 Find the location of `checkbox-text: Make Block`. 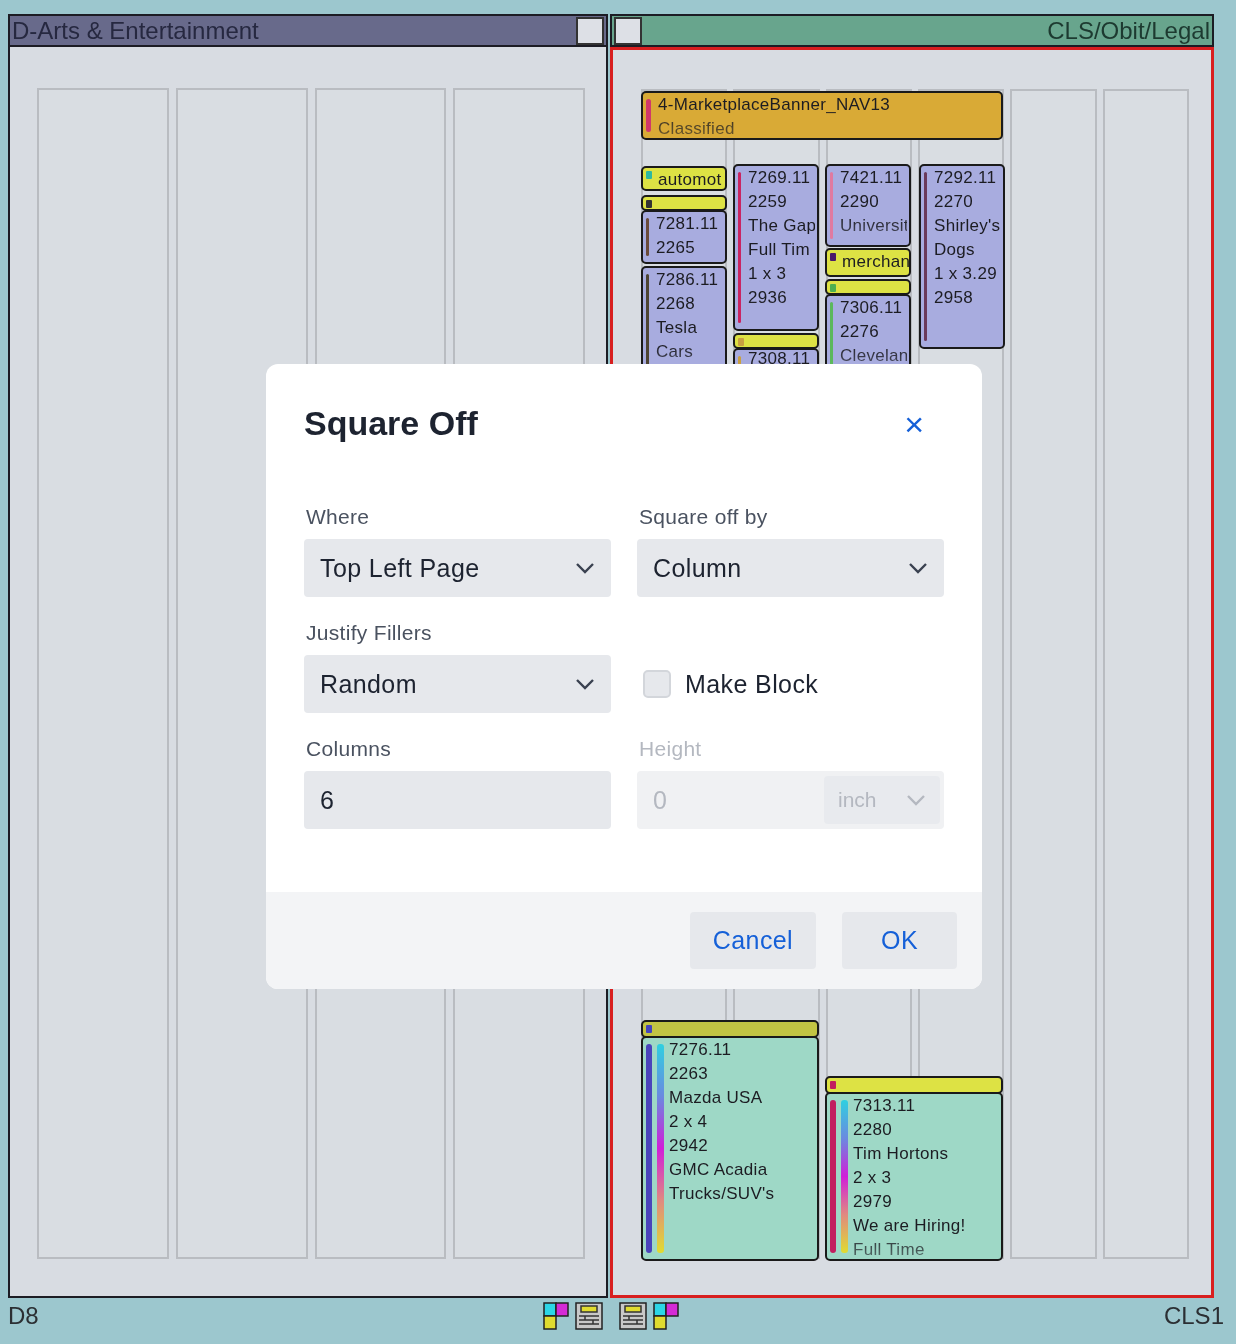

checkbox-text: Make Block is located at coordinates (752, 684).